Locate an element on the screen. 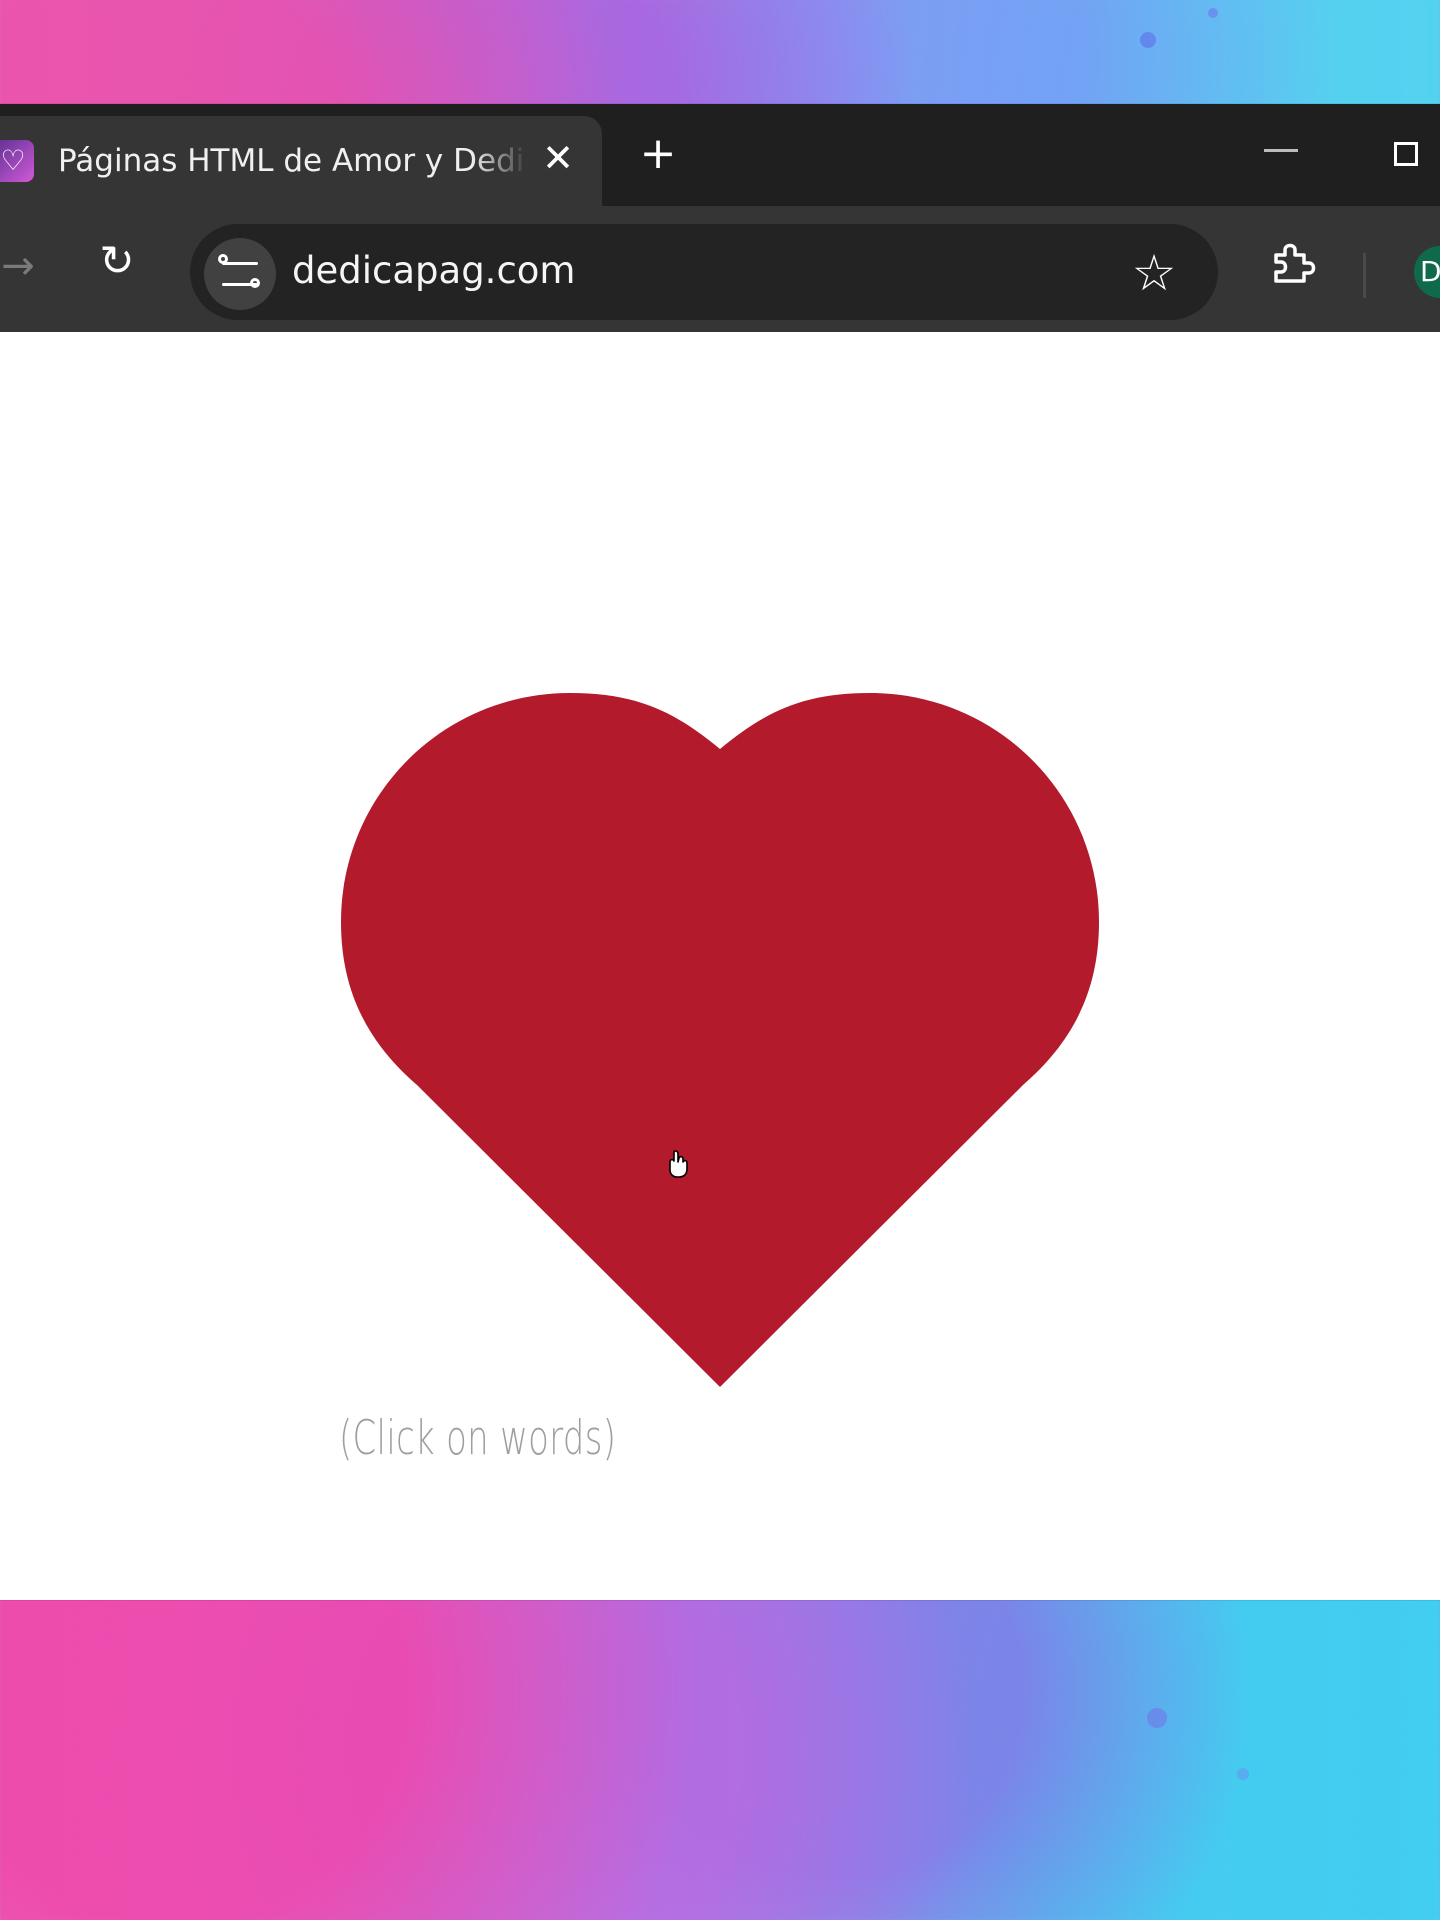 This screenshot has width=1440, height=1920. forward-icon: → is located at coordinates (18, 266).